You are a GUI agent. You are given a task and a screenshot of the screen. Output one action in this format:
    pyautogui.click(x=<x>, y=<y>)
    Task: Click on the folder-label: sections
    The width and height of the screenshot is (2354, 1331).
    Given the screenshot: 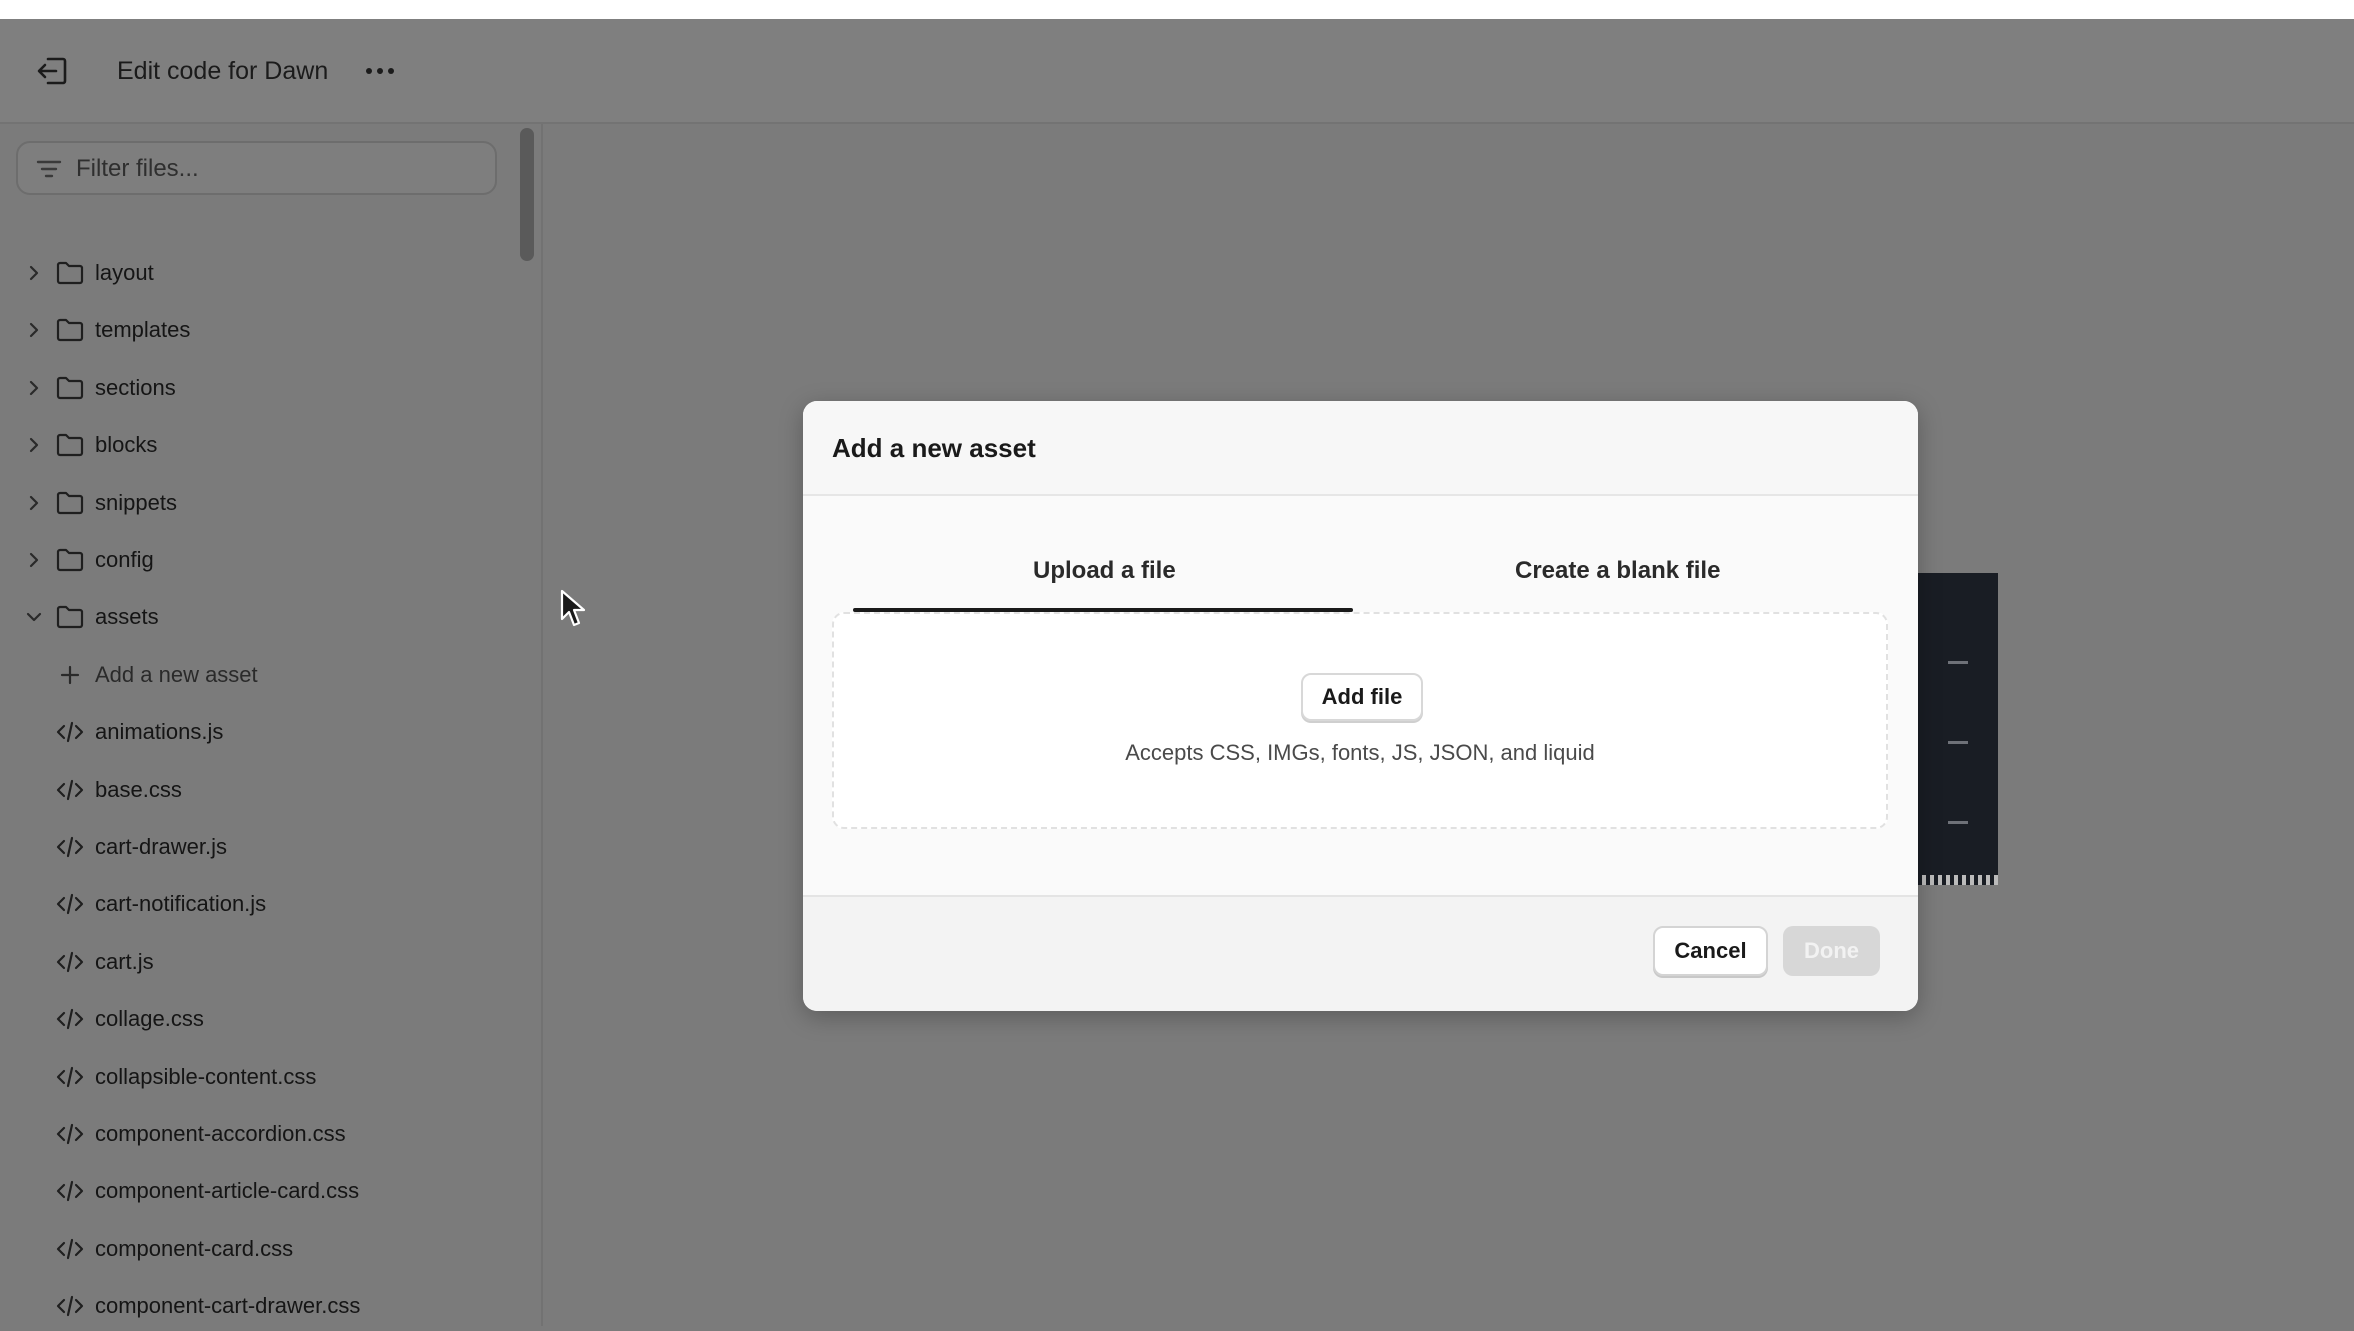 What is the action you would take?
    pyautogui.click(x=135, y=387)
    